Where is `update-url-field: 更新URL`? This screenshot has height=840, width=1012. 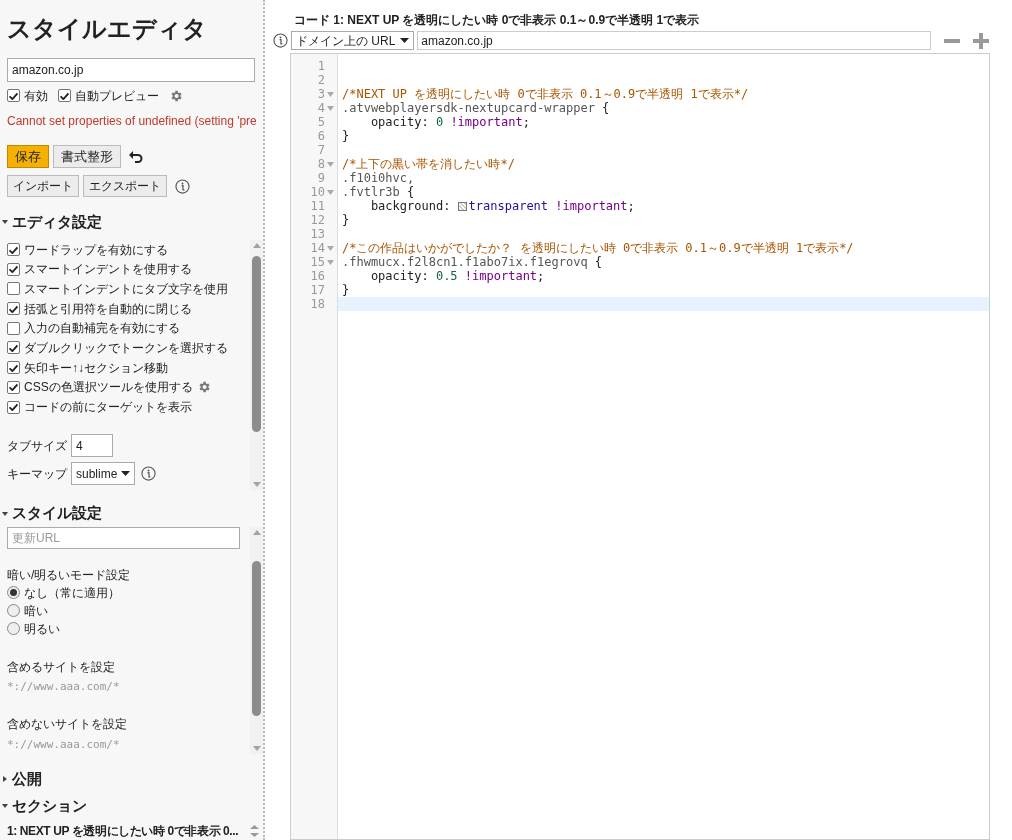 update-url-field: 更新URL is located at coordinates (123, 537).